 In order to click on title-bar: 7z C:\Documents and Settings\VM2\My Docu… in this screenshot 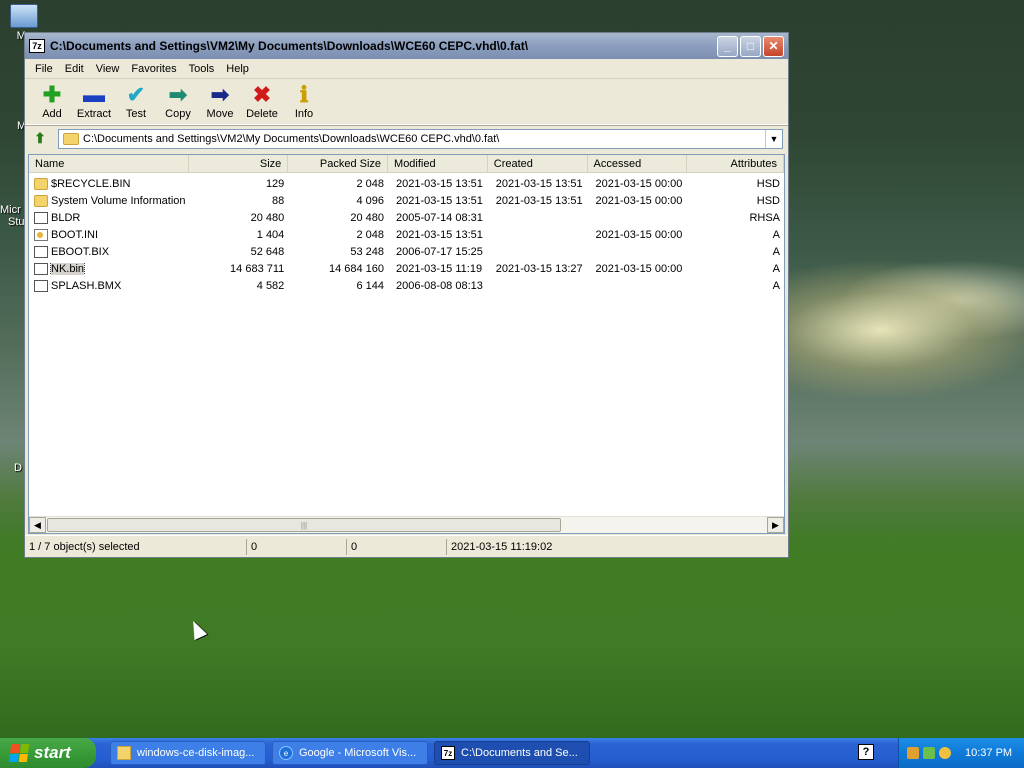, I will do `click(406, 46)`.